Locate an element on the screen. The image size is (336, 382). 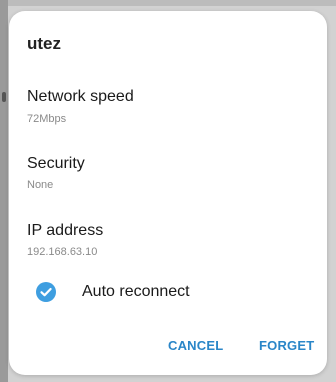
dialog-title: utez is located at coordinates (44, 43).